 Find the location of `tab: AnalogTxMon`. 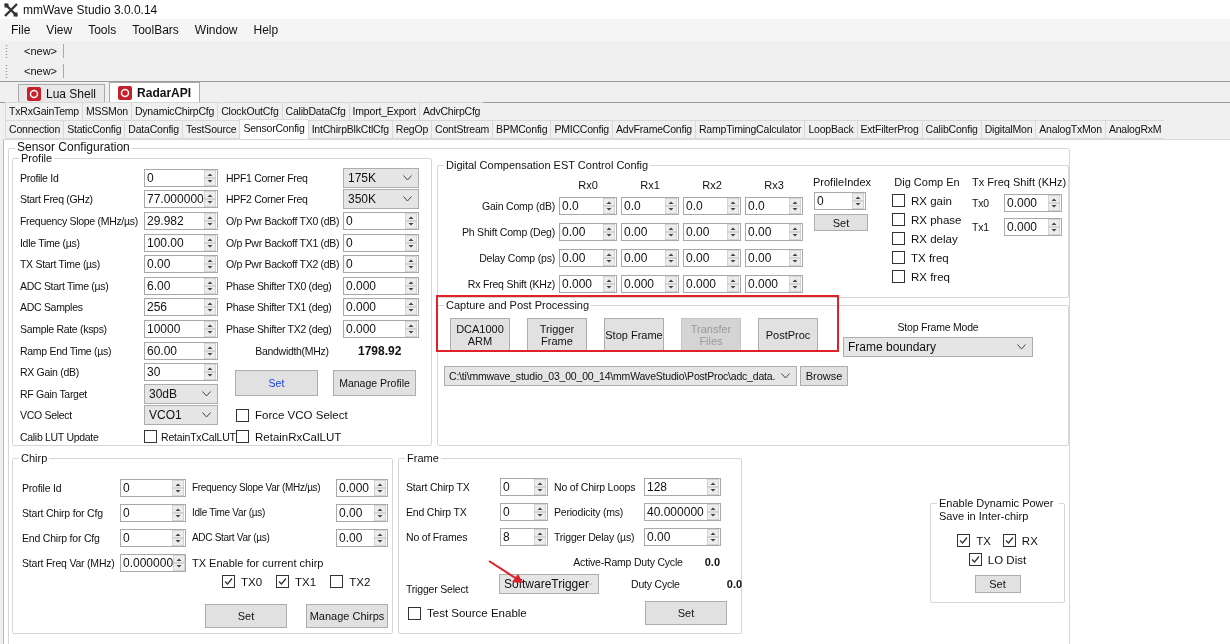

tab: AnalogTxMon is located at coordinates (1070, 129).